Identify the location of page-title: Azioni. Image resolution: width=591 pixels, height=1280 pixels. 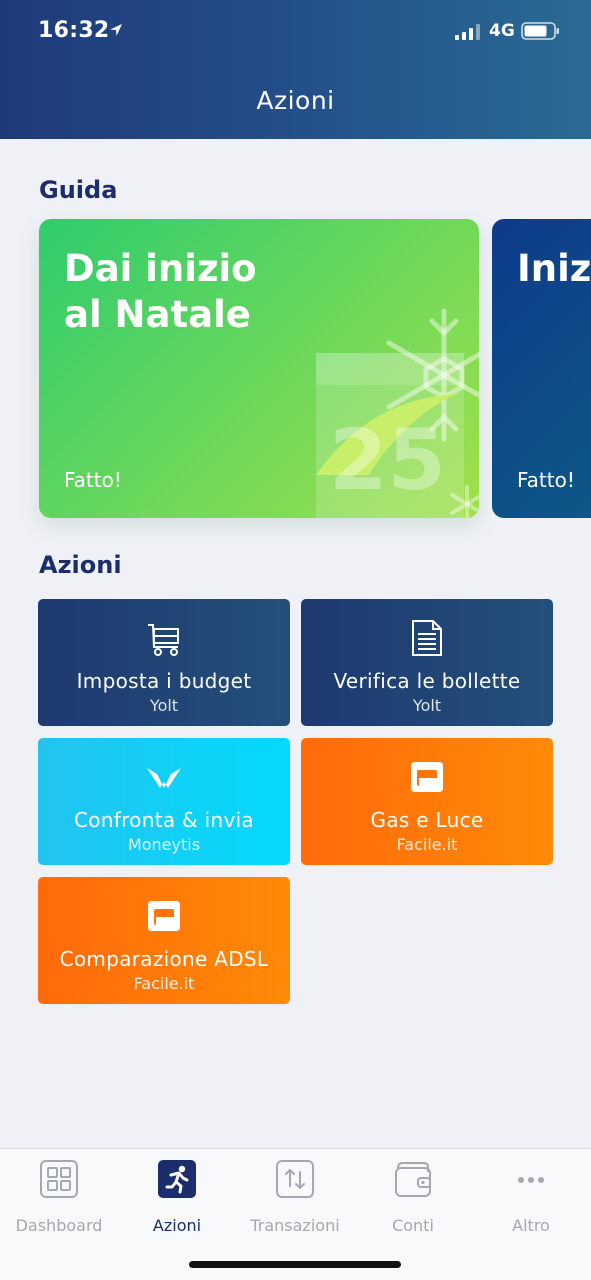
(295, 100).